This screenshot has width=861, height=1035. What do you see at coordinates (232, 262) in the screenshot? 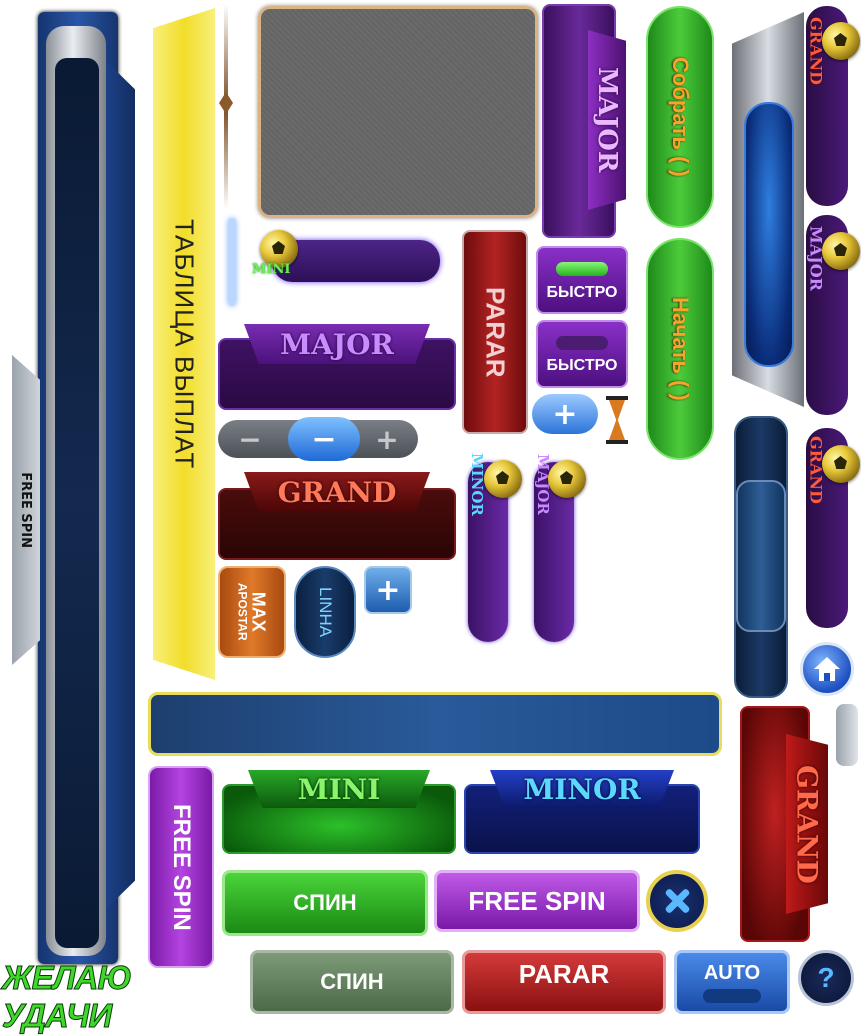
I see `mini-meter-glow` at bounding box center [232, 262].